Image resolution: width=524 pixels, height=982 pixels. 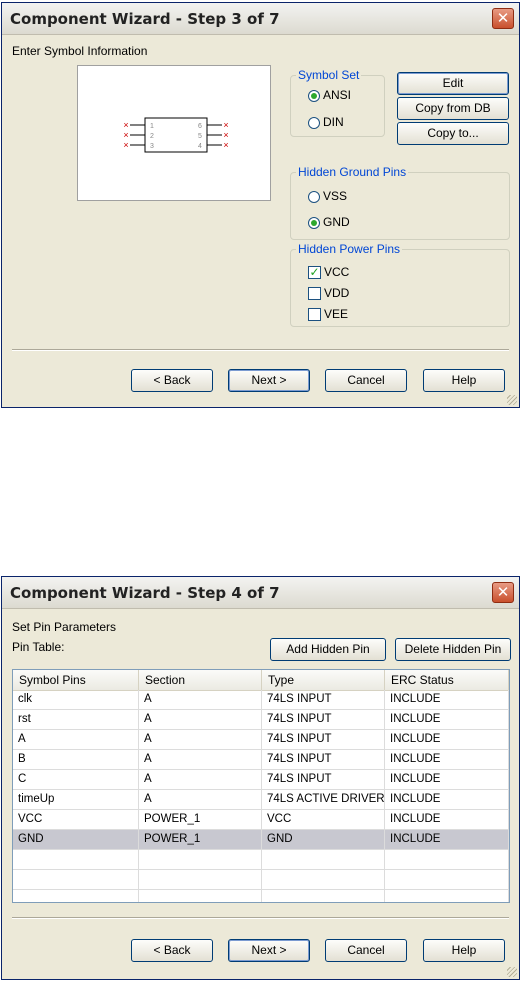 I want to click on table-row: VCC POWER_1 VCC INCLUDE, so click(x=261, y=820).